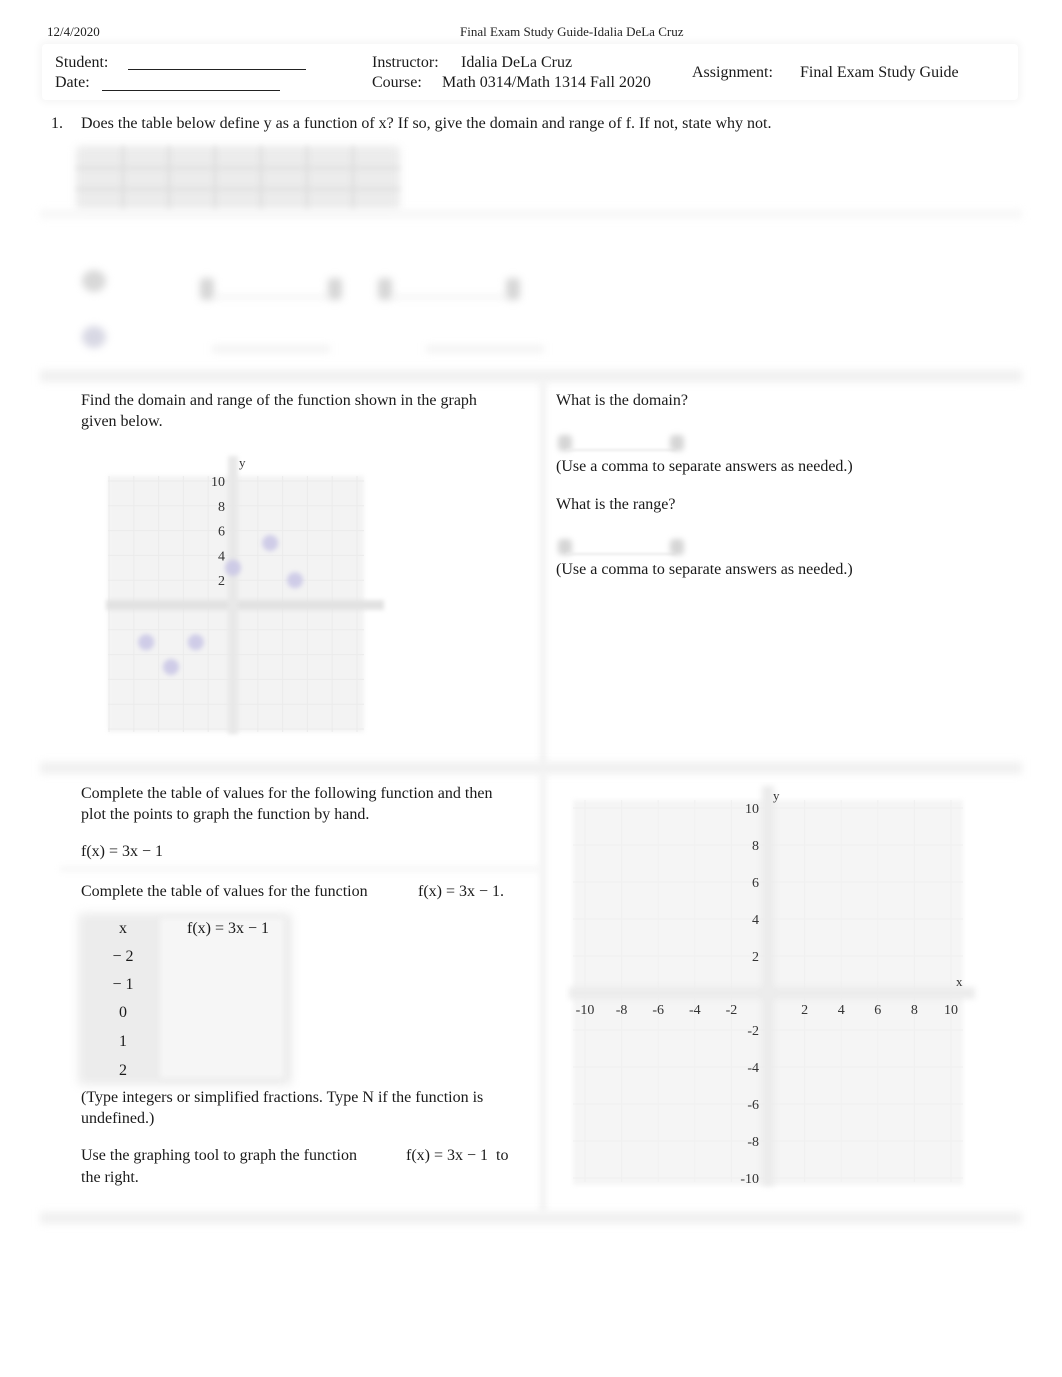  What do you see at coordinates (123, 984) in the screenshot?
I see `x-value: − 1` at bounding box center [123, 984].